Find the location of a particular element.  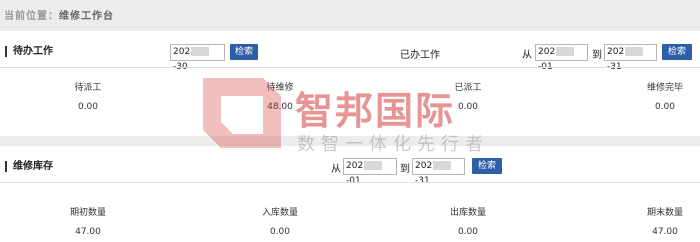

stock-col-value-3: 47.00 is located at coordinates (665, 232).